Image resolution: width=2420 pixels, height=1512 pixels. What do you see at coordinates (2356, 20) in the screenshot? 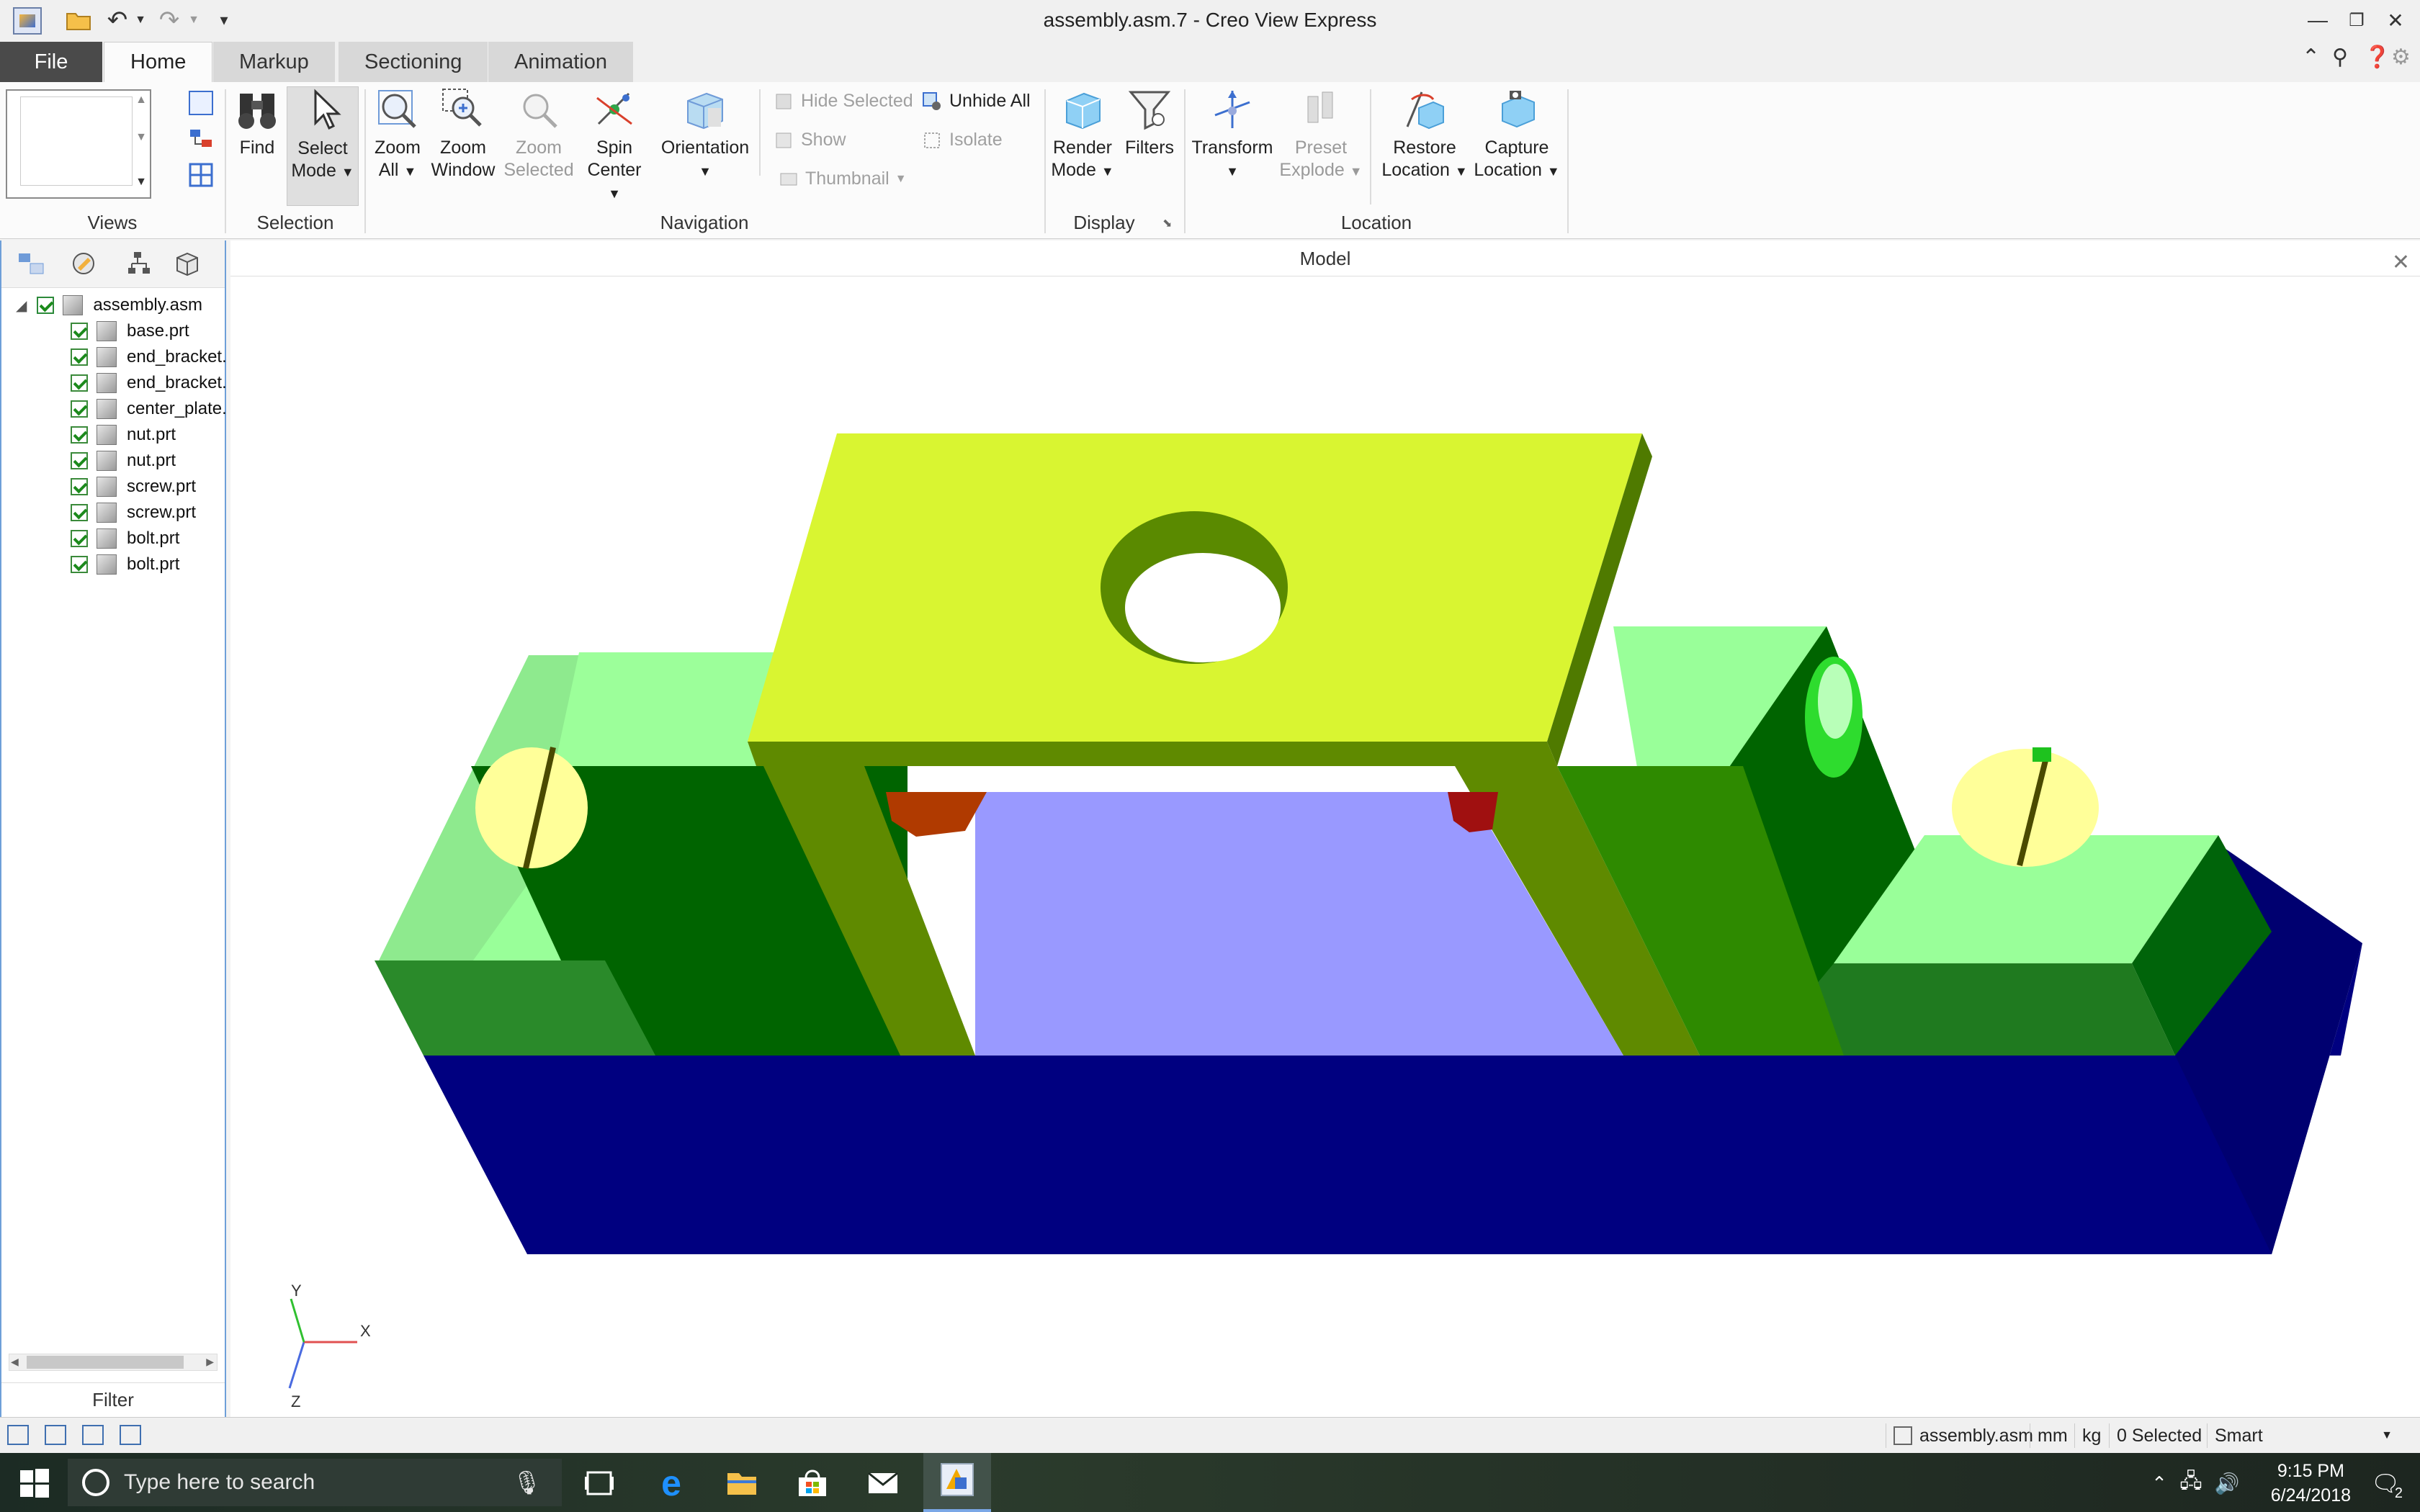
I see `restore-button: ❐` at bounding box center [2356, 20].